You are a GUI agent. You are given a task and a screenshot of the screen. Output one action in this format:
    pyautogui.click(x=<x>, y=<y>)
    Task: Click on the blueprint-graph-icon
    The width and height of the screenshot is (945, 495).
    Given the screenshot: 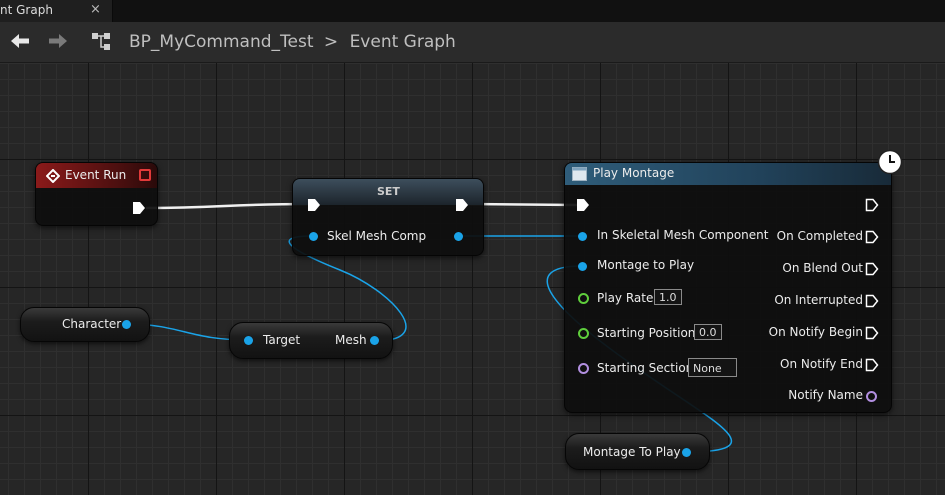 What is the action you would take?
    pyautogui.click(x=101, y=41)
    